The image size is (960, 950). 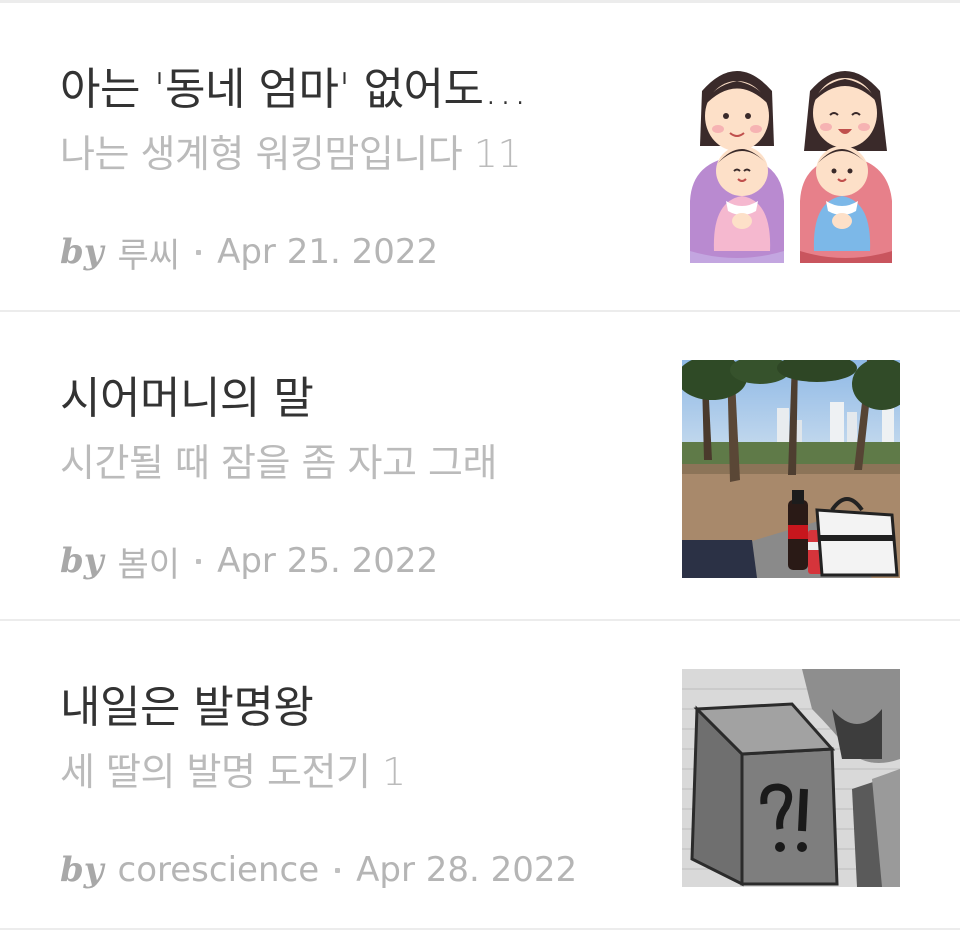 What do you see at coordinates (328, 252) in the screenshot?
I see `publish-date: Apr 21. 2022` at bounding box center [328, 252].